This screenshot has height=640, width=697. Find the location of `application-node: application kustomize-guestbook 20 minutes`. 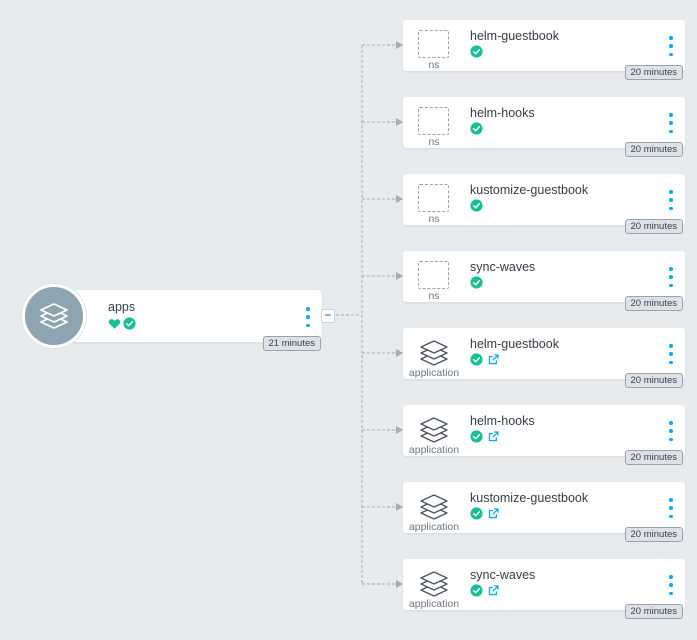

application-node: application kustomize-guestbook 20 minutes is located at coordinates (544, 512).